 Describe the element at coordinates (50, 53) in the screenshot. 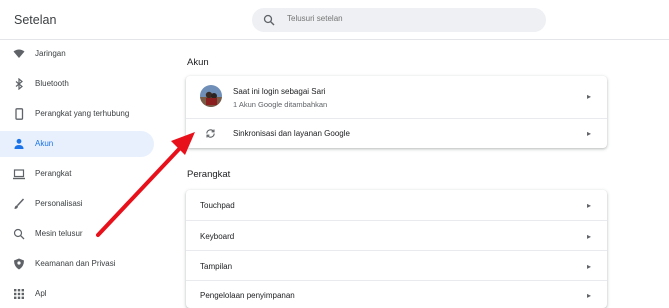

I see `sidebar-item-label: Jaringan` at that location.